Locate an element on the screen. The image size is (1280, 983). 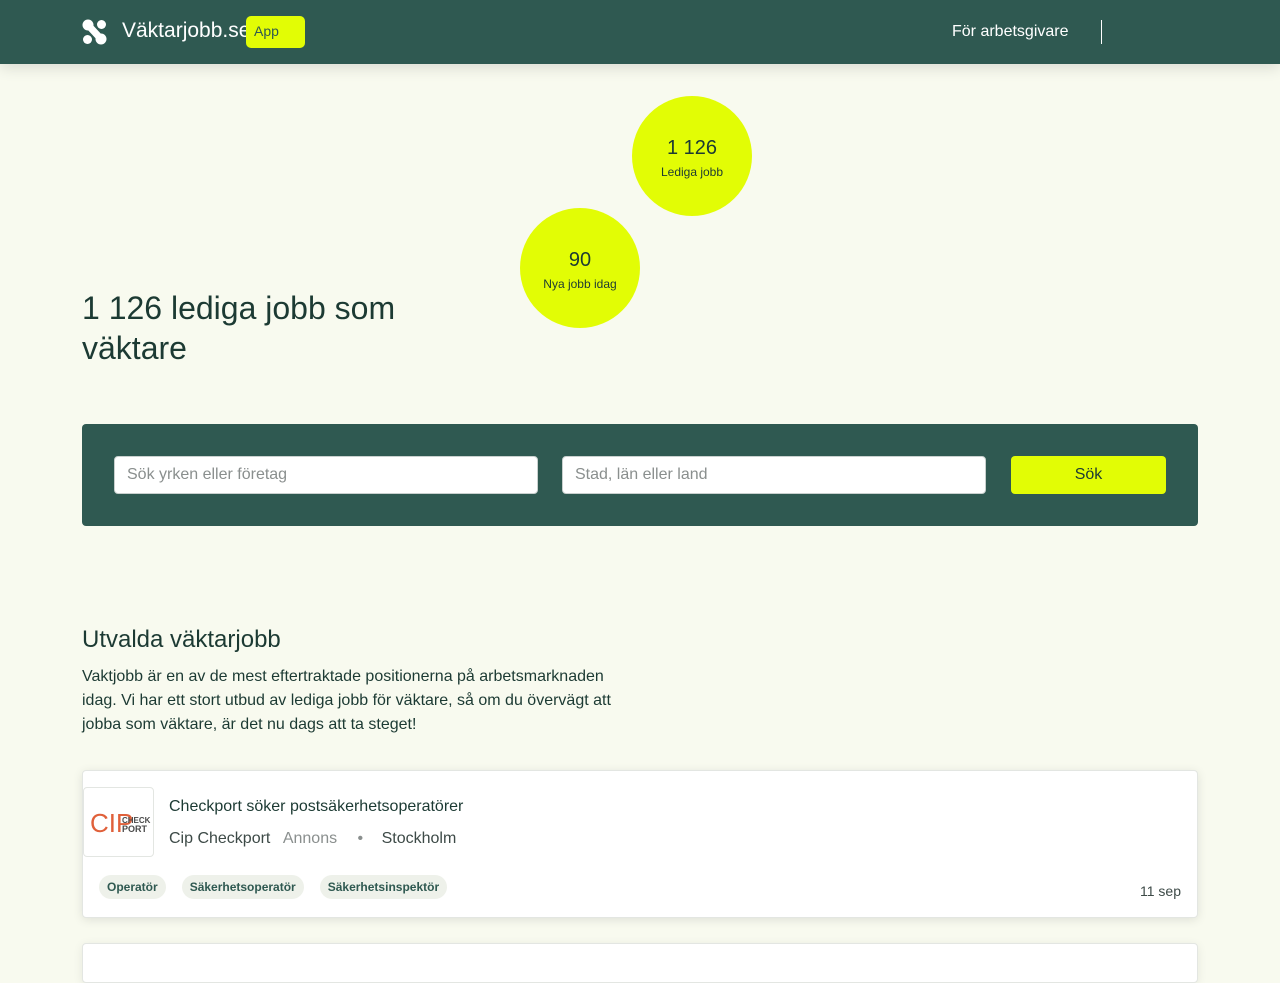
nav-employer-link: För arbetsgivare is located at coordinates (1010, 32).